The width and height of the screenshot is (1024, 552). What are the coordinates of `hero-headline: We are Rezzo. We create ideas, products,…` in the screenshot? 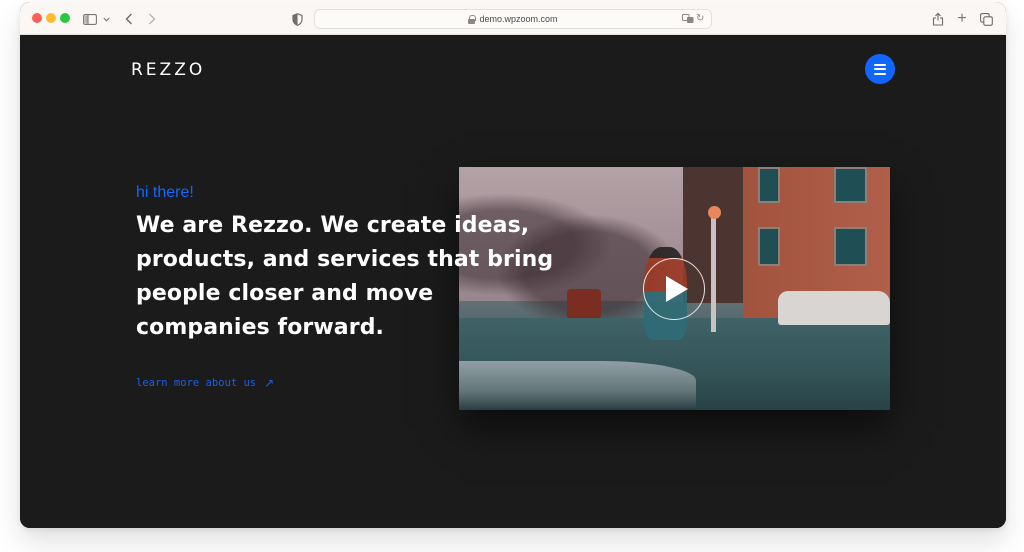 It's located at (345, 276).